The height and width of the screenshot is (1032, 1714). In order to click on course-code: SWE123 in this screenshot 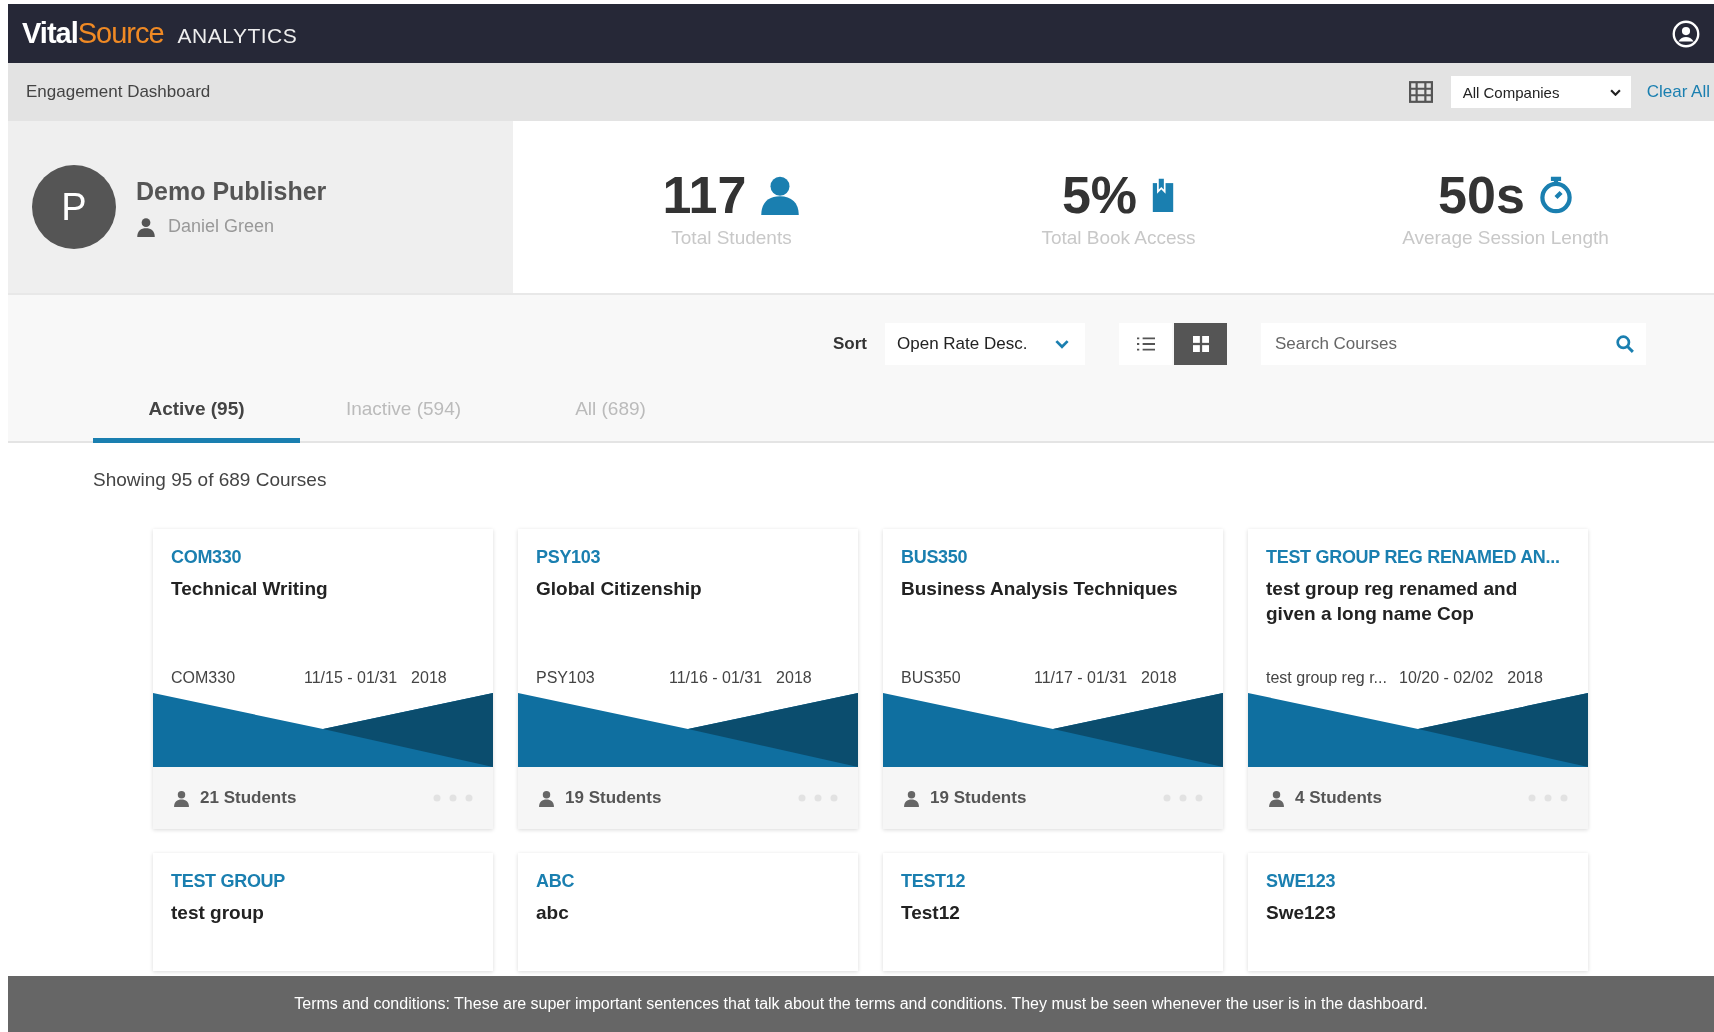, I will do `click(1418, 881)`.